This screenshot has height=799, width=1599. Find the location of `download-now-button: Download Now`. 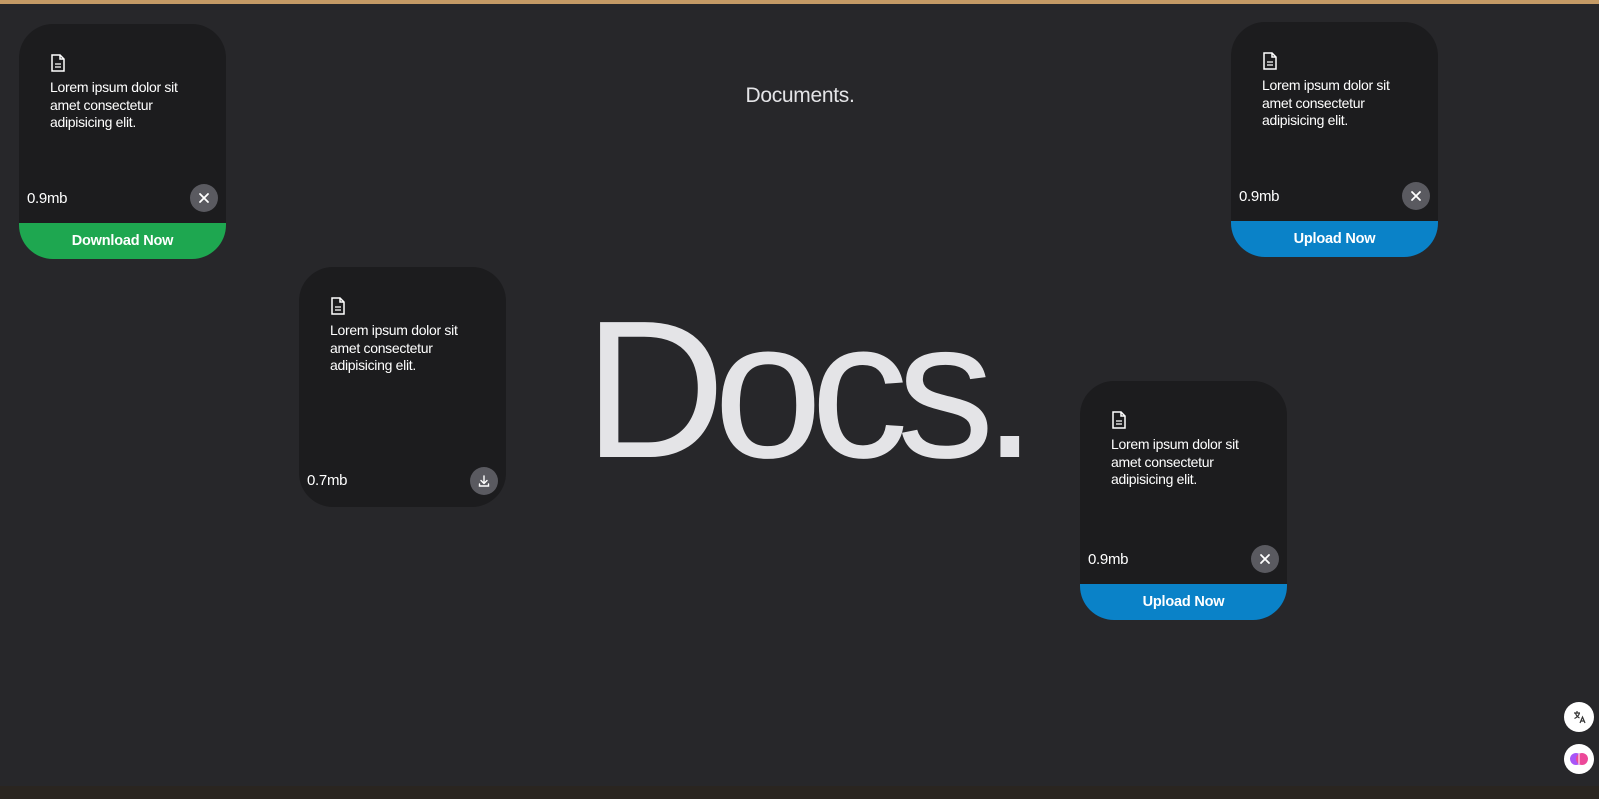

download-now-button: Download Now is located at coordinates (122, 241).